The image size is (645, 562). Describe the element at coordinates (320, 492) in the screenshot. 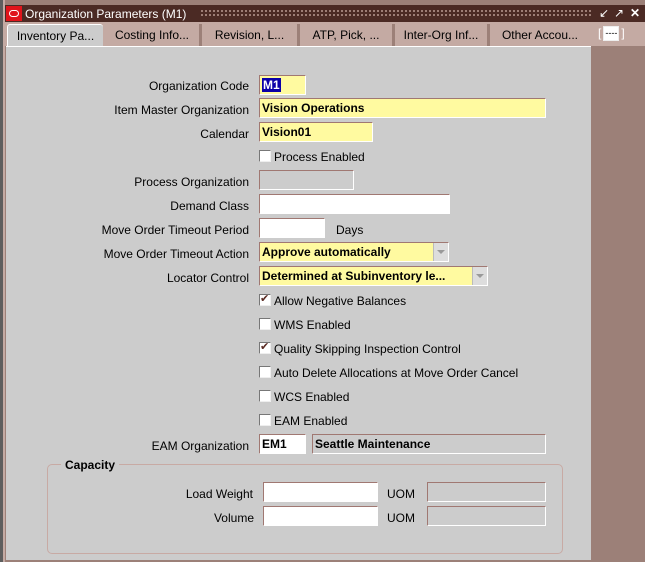

I see `load-weight-field` at that location.